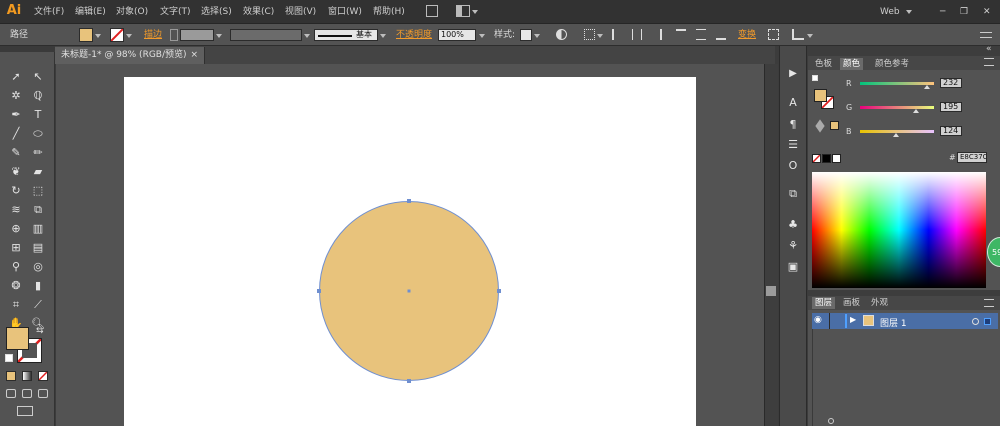 The width and height of the screenshot is (1000, 426). I want to click on blue-slider-thumb, so click(896, 135).